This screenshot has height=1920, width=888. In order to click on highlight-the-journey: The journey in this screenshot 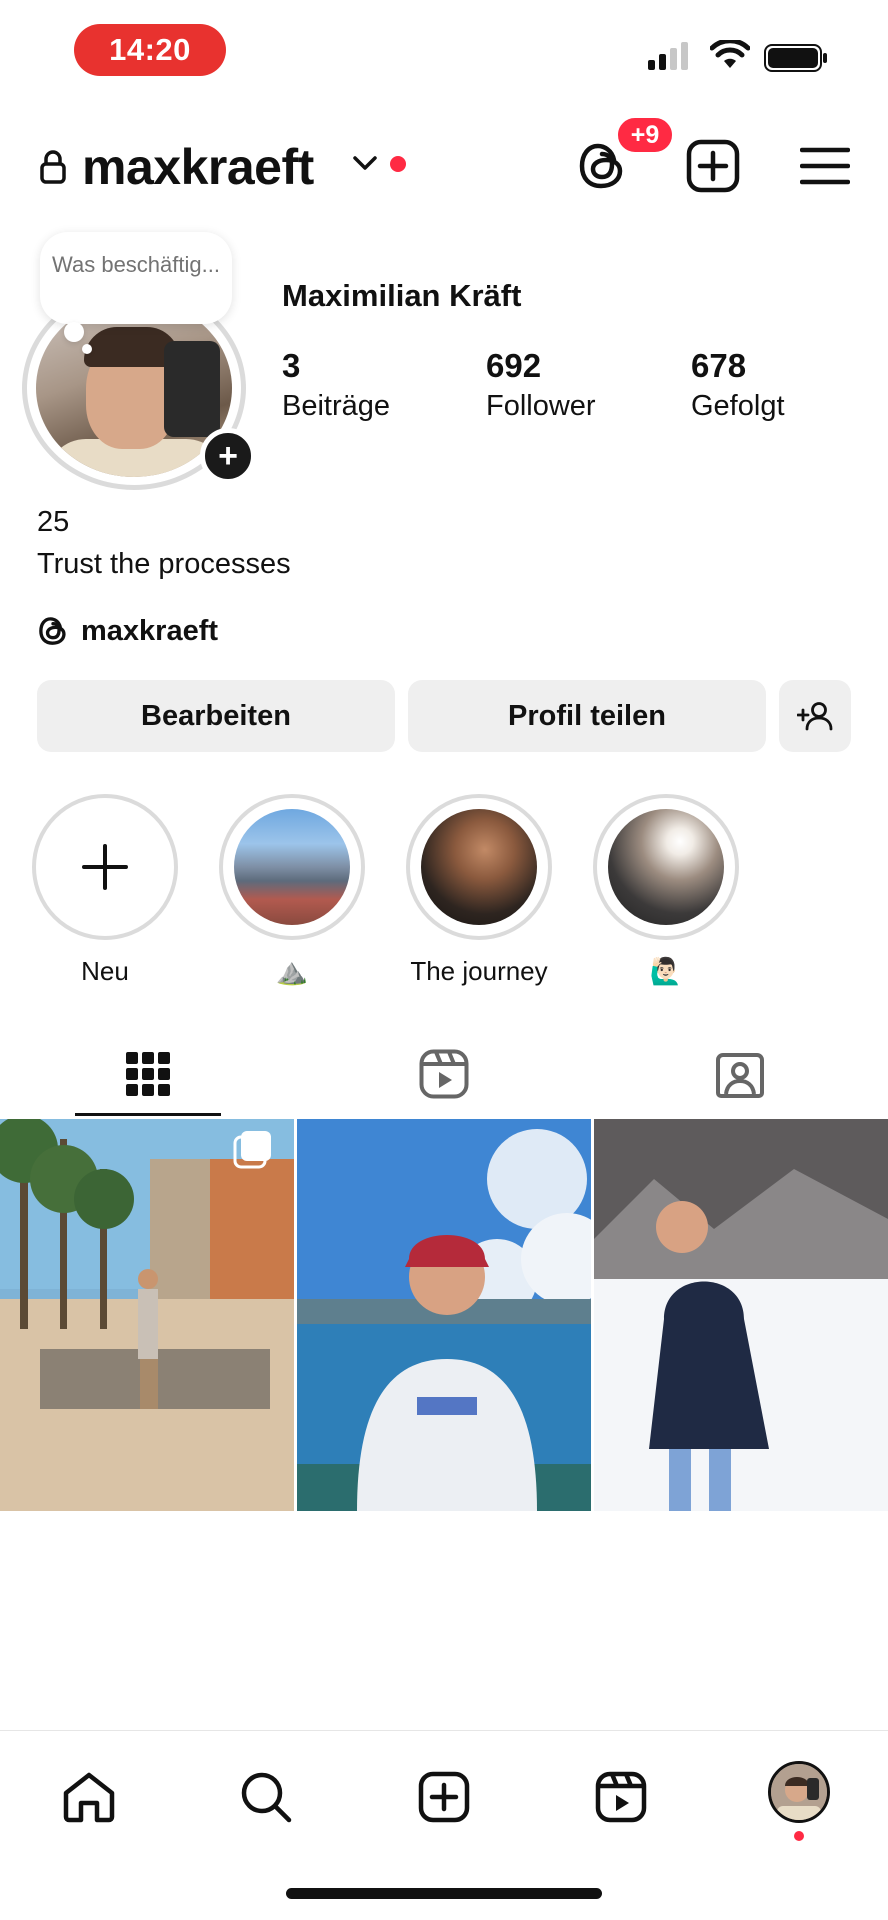, I will do `click(479, 890)`.